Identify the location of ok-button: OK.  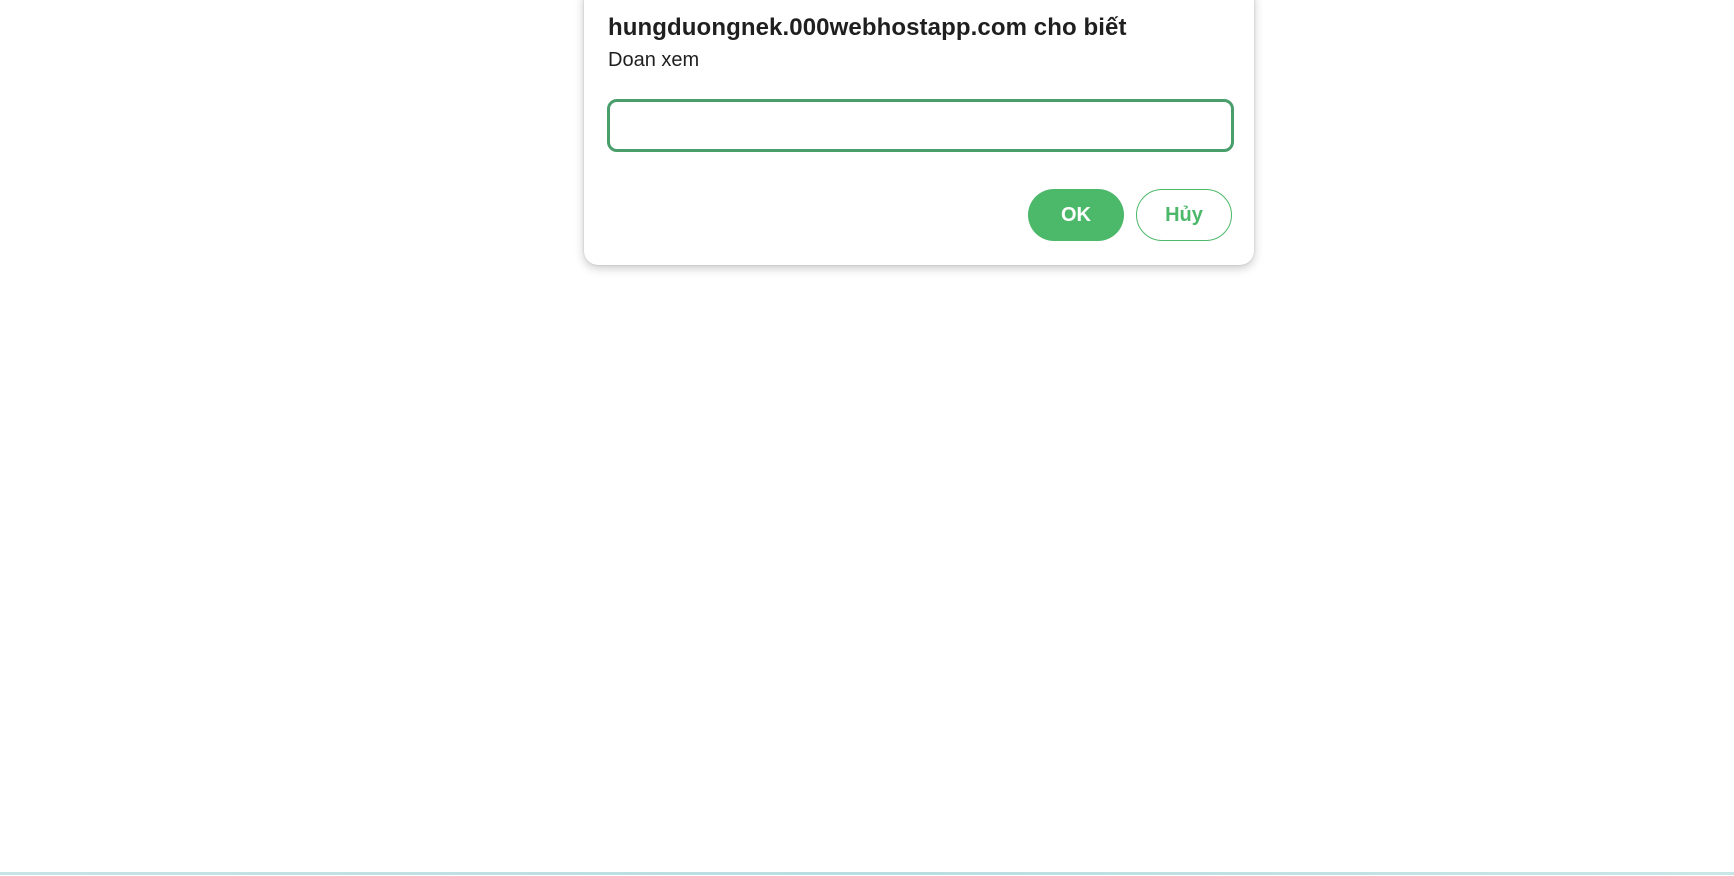
(1076, 215).